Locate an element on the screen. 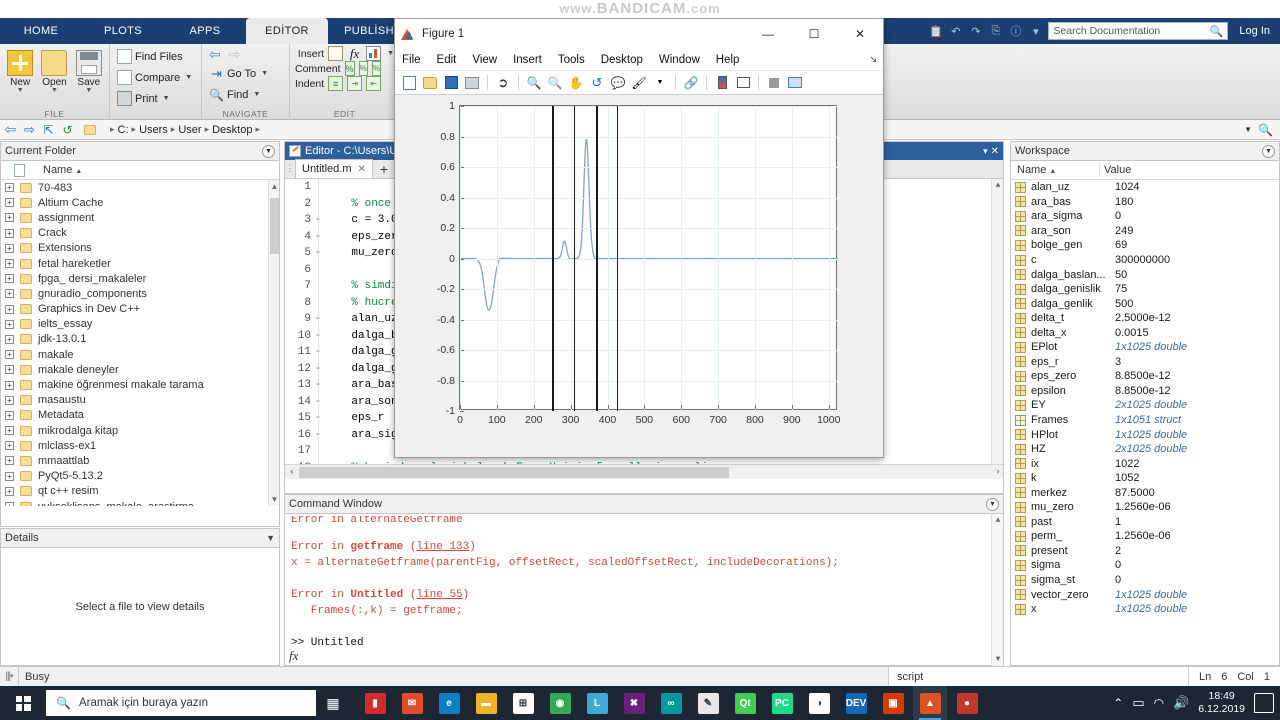 The height and width of the screenshot is (720, 1280). menu-help: Help is located at coordinates (728, 60).